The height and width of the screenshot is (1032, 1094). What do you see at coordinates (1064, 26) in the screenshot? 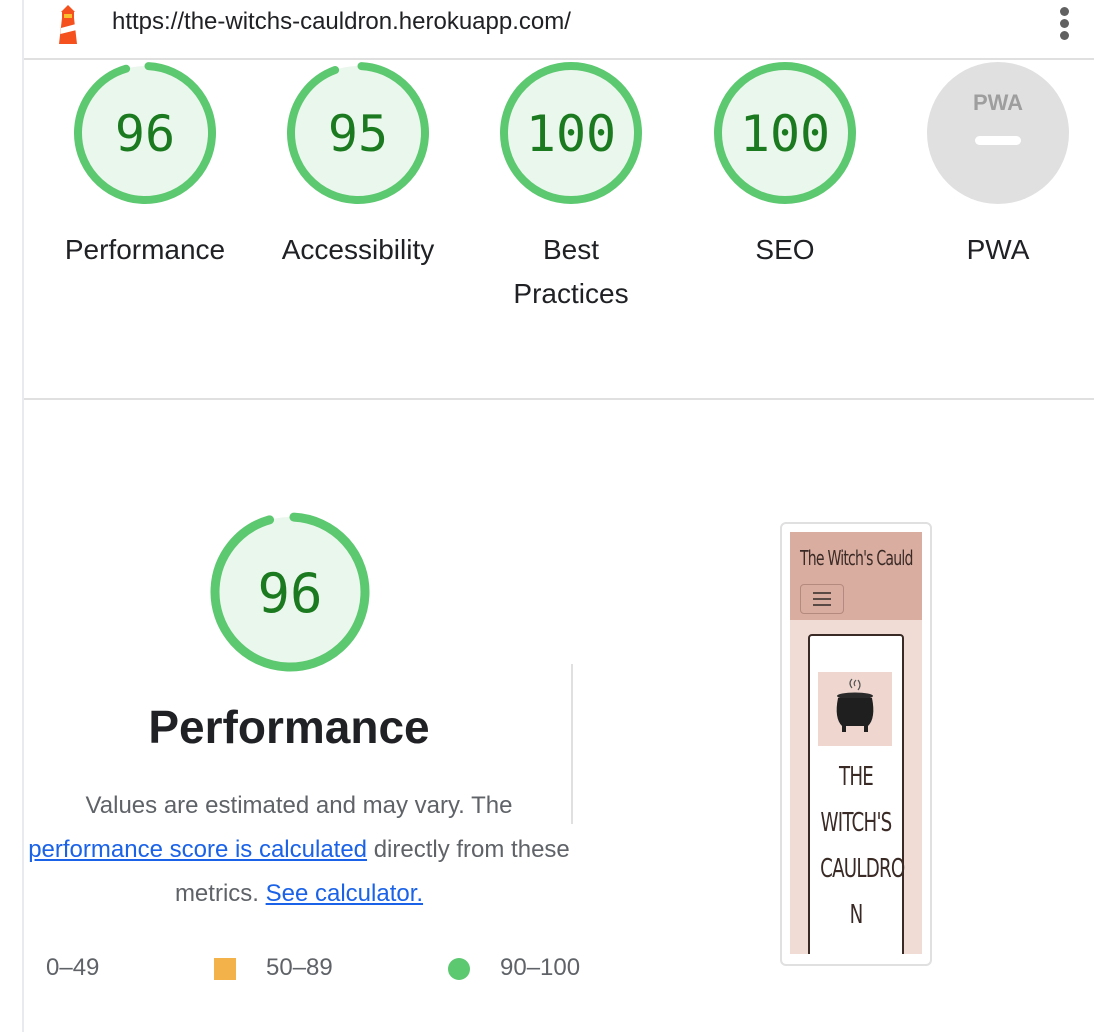
I see `kebab-menu-icon` at bounding box center [1064, 26].